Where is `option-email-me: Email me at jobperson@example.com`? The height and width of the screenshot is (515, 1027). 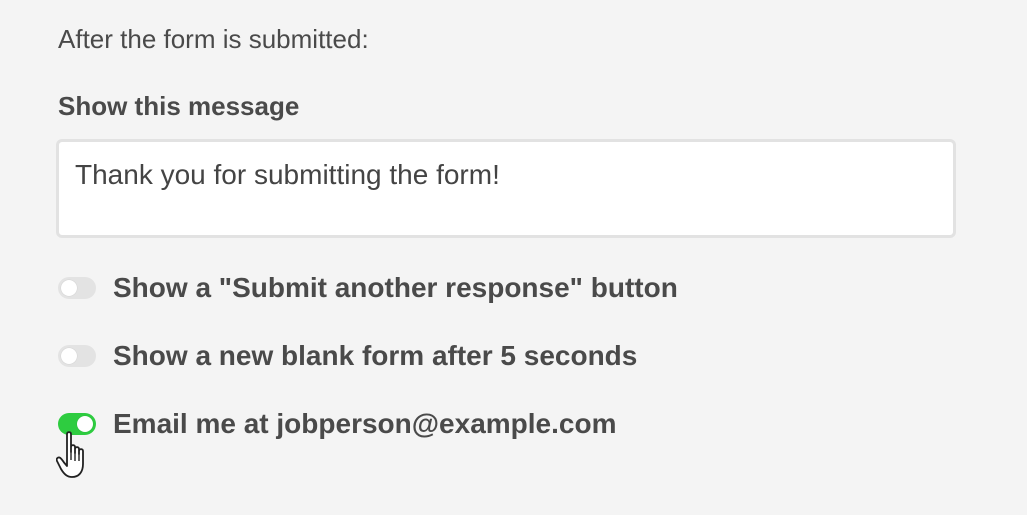 option-email-me: Email me at jobperson@example.com is located at coordinates (337, 424).